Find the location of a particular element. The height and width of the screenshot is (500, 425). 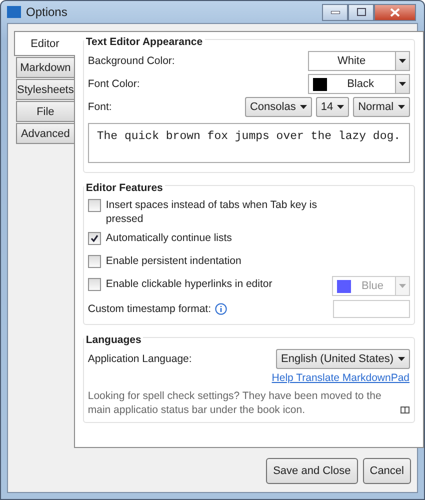

dialog-button: Save and Close is located at coordinates (312, 471).